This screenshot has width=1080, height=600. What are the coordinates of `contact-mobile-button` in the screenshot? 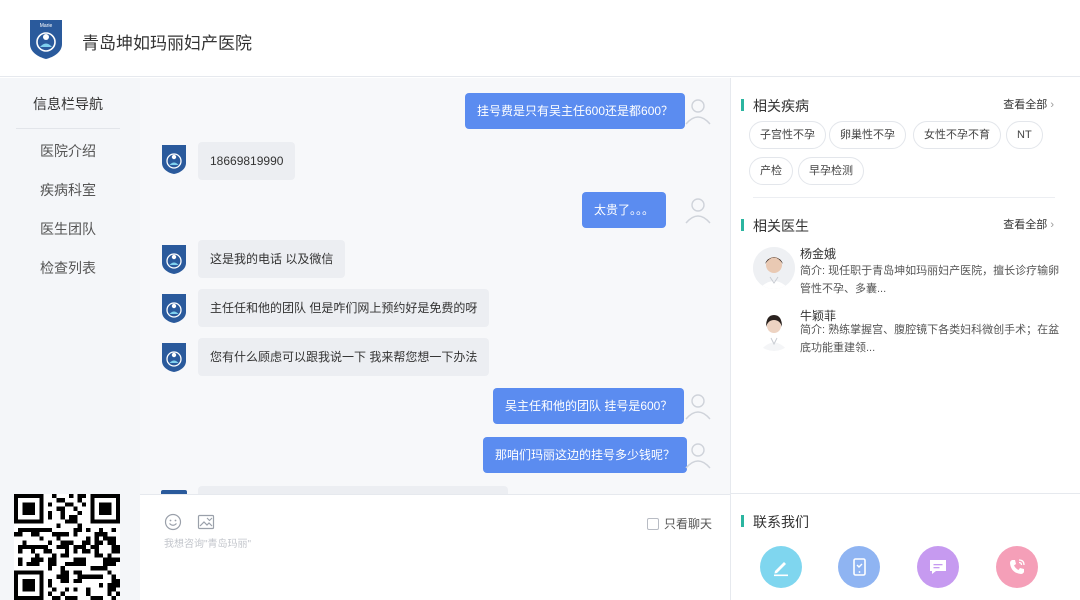 It's located at (859, 567).